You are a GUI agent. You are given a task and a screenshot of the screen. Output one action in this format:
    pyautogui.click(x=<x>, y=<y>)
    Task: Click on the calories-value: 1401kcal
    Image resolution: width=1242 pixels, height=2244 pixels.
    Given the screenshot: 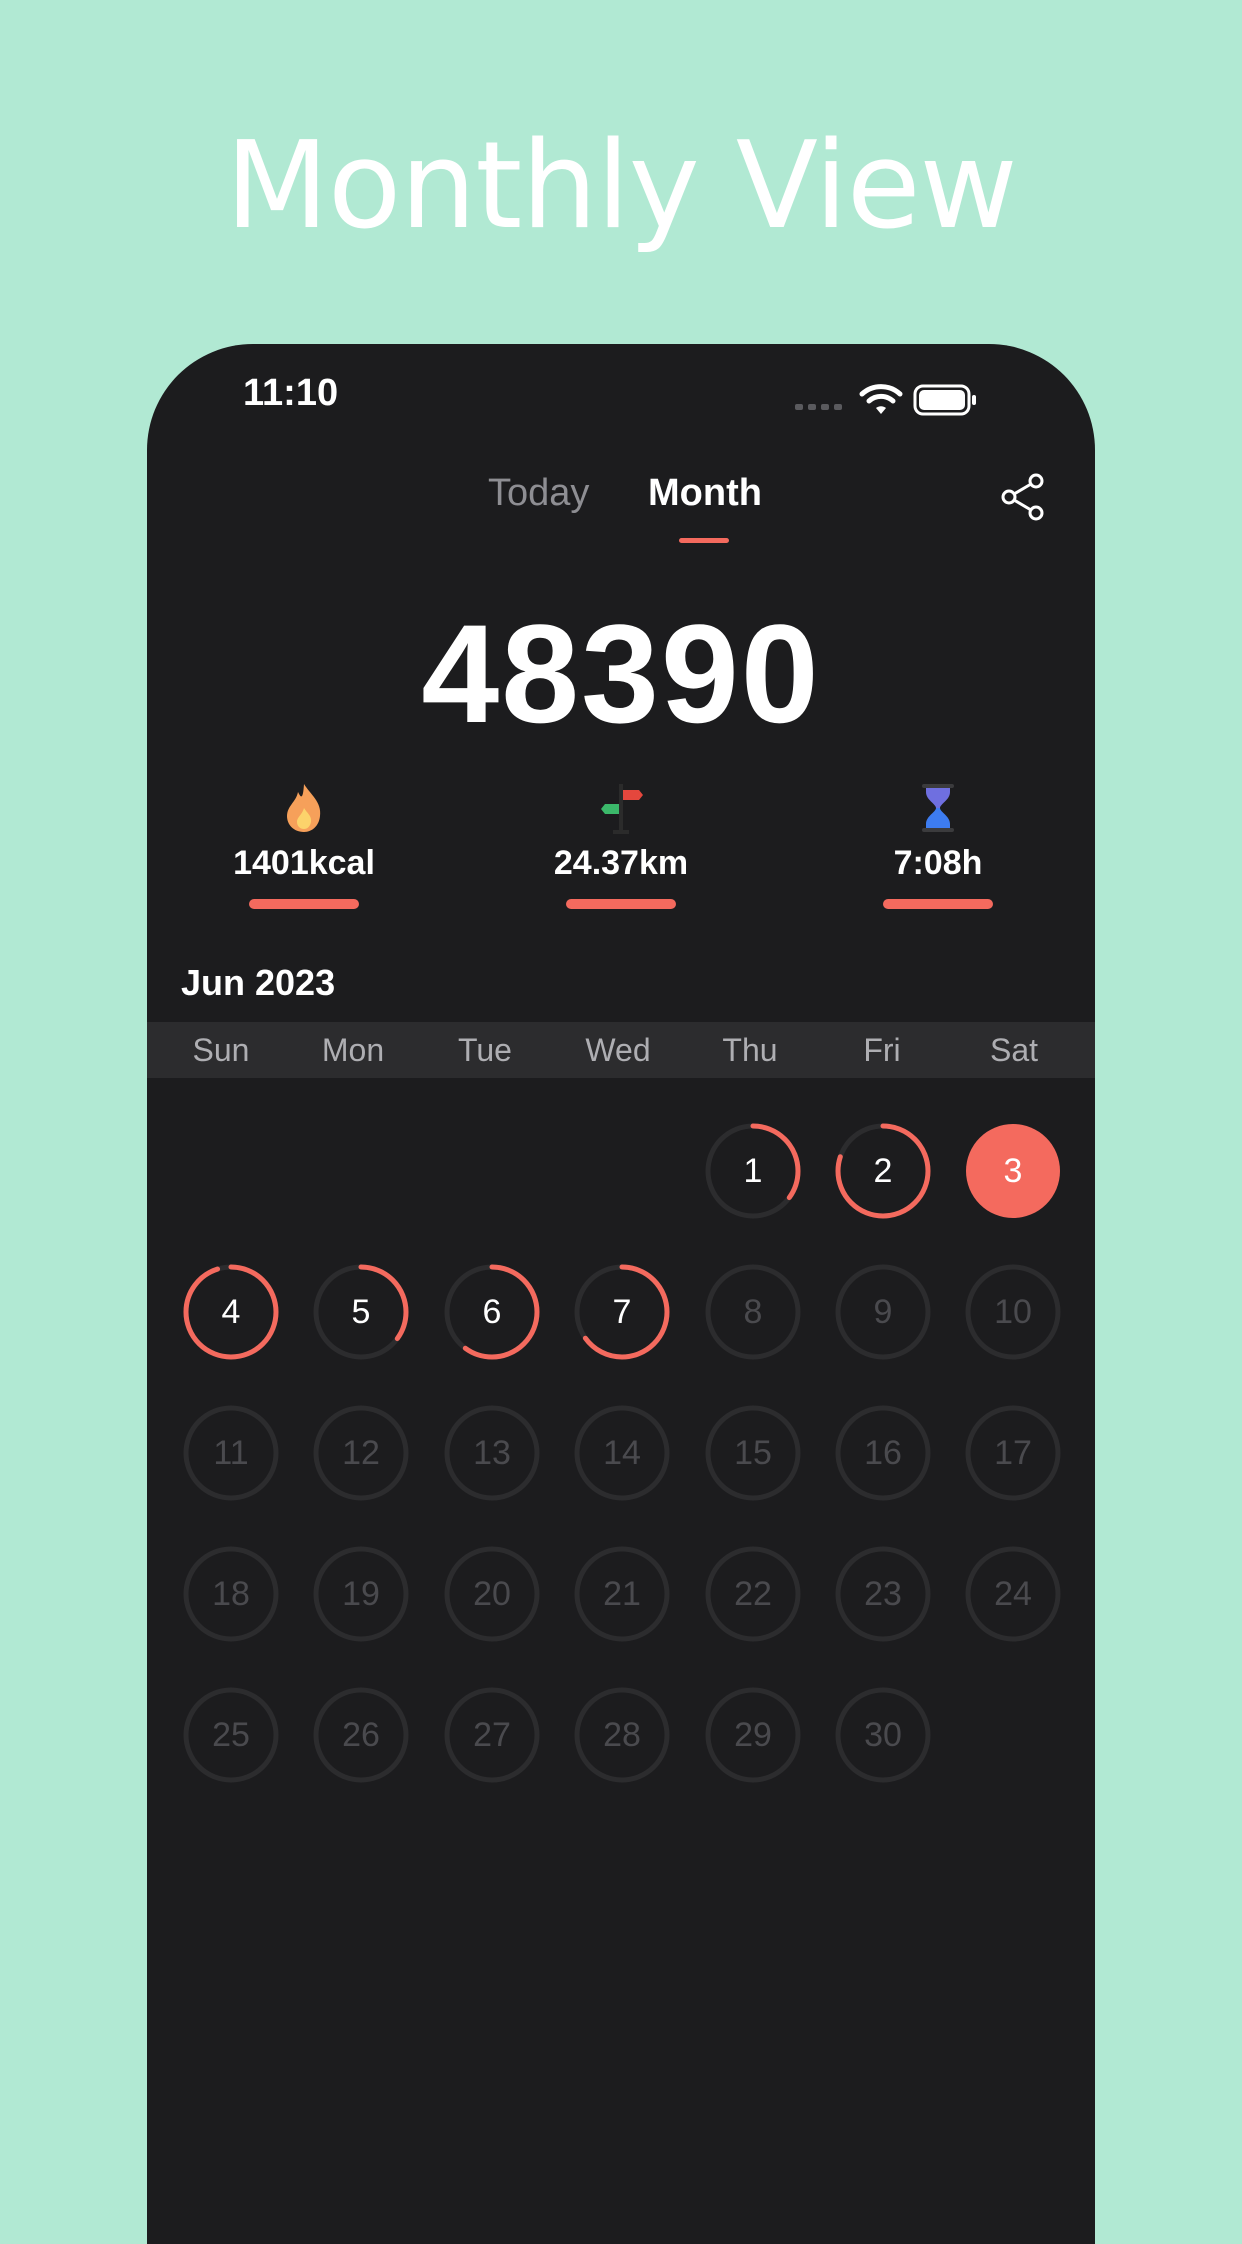 What is the action you would take?
    pyautogui.click(x=304, y=863)
    